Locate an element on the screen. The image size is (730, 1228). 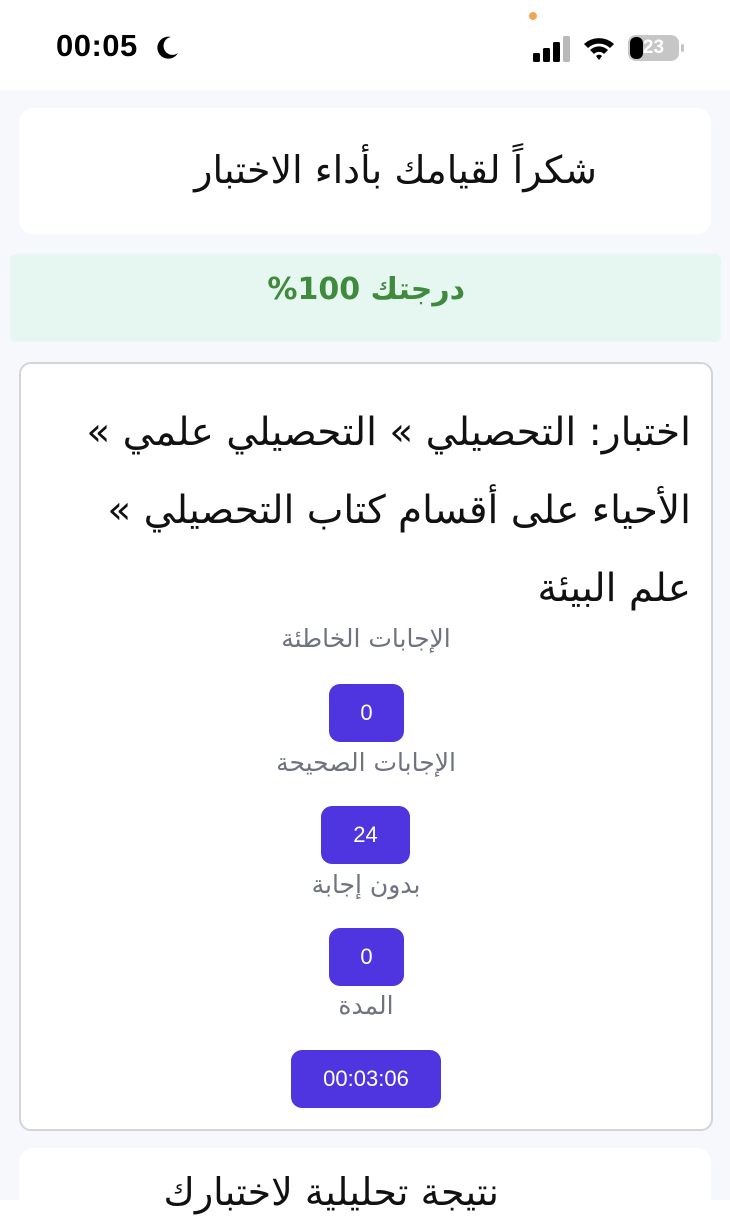
status-bar: 00:05 23 is located at coordinates (365, 45).